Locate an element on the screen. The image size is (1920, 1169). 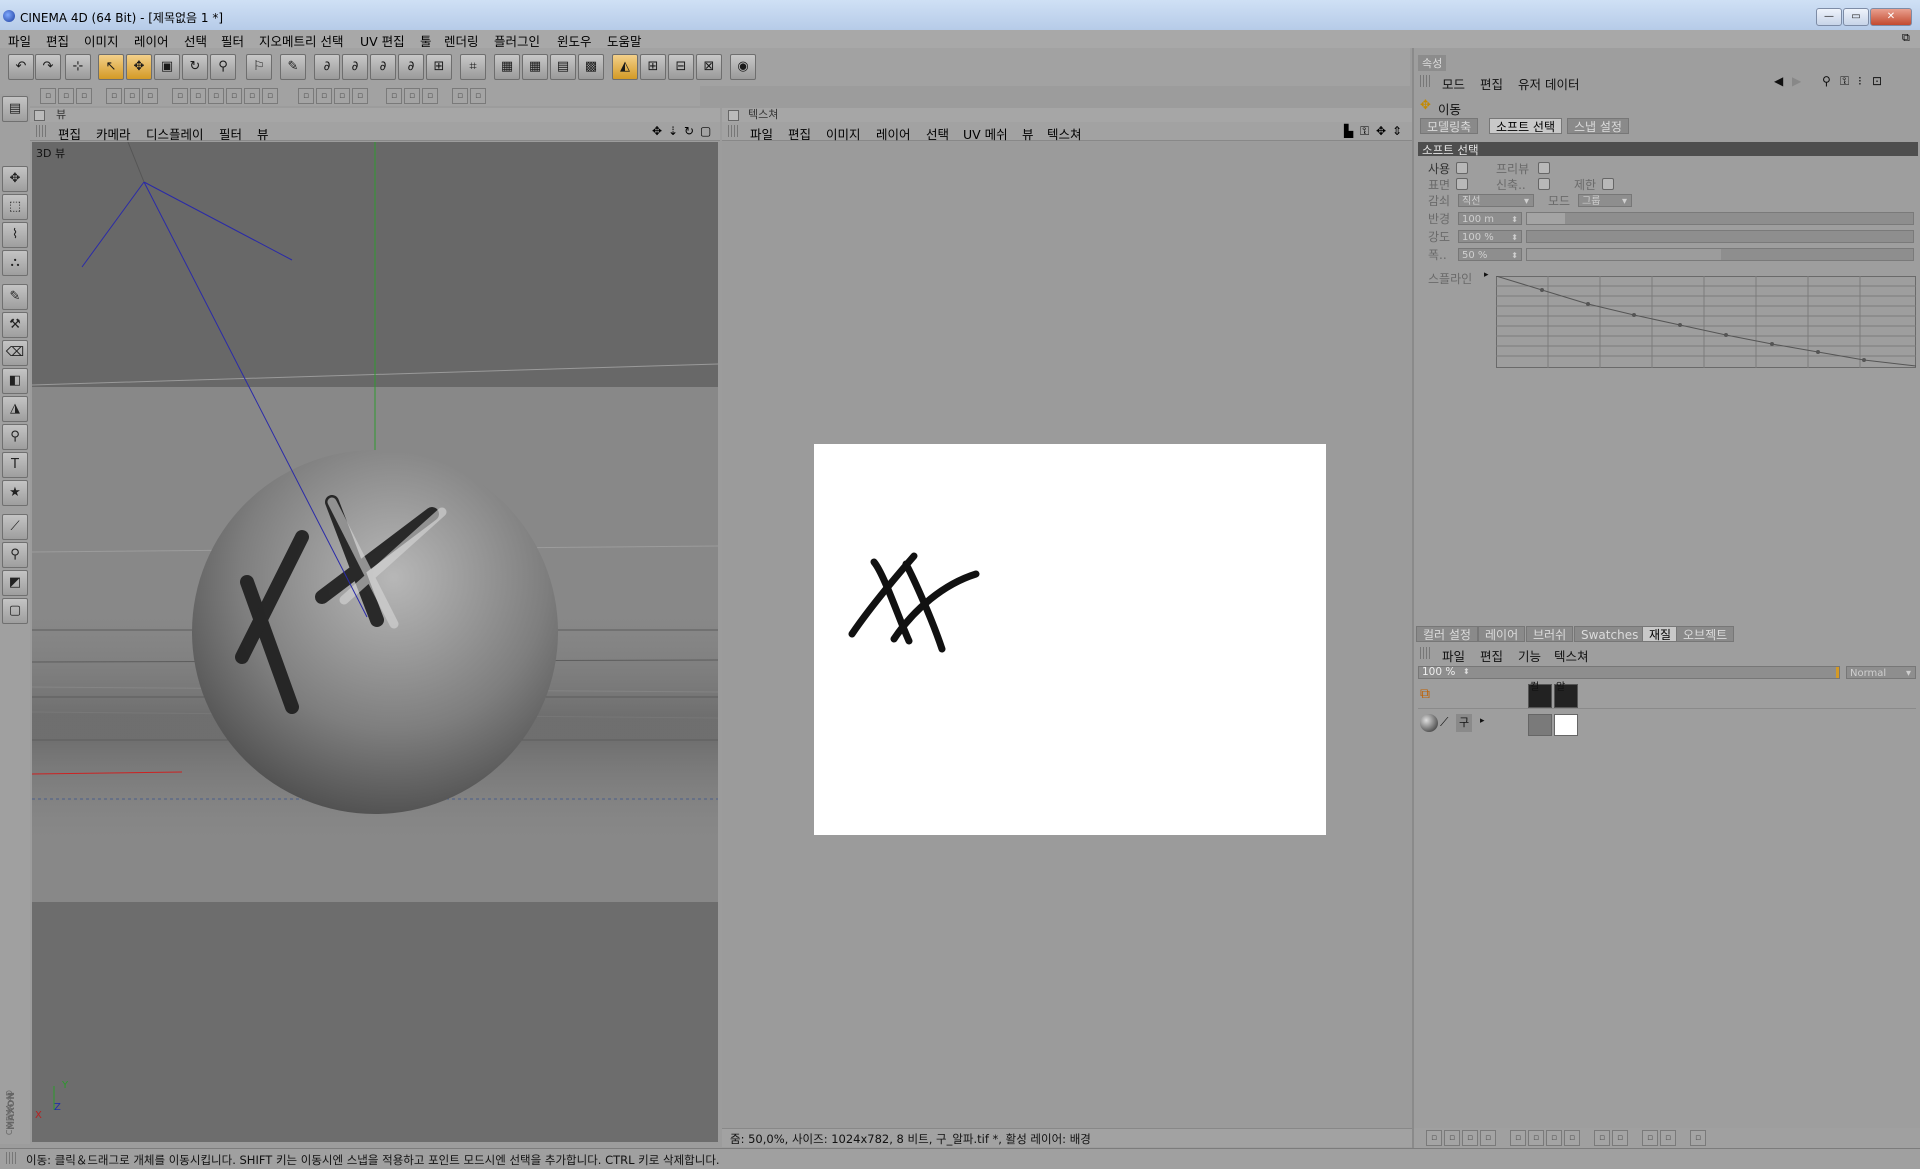
viewport-maximize-icon: ▢ is located at coordinates (705, 131).